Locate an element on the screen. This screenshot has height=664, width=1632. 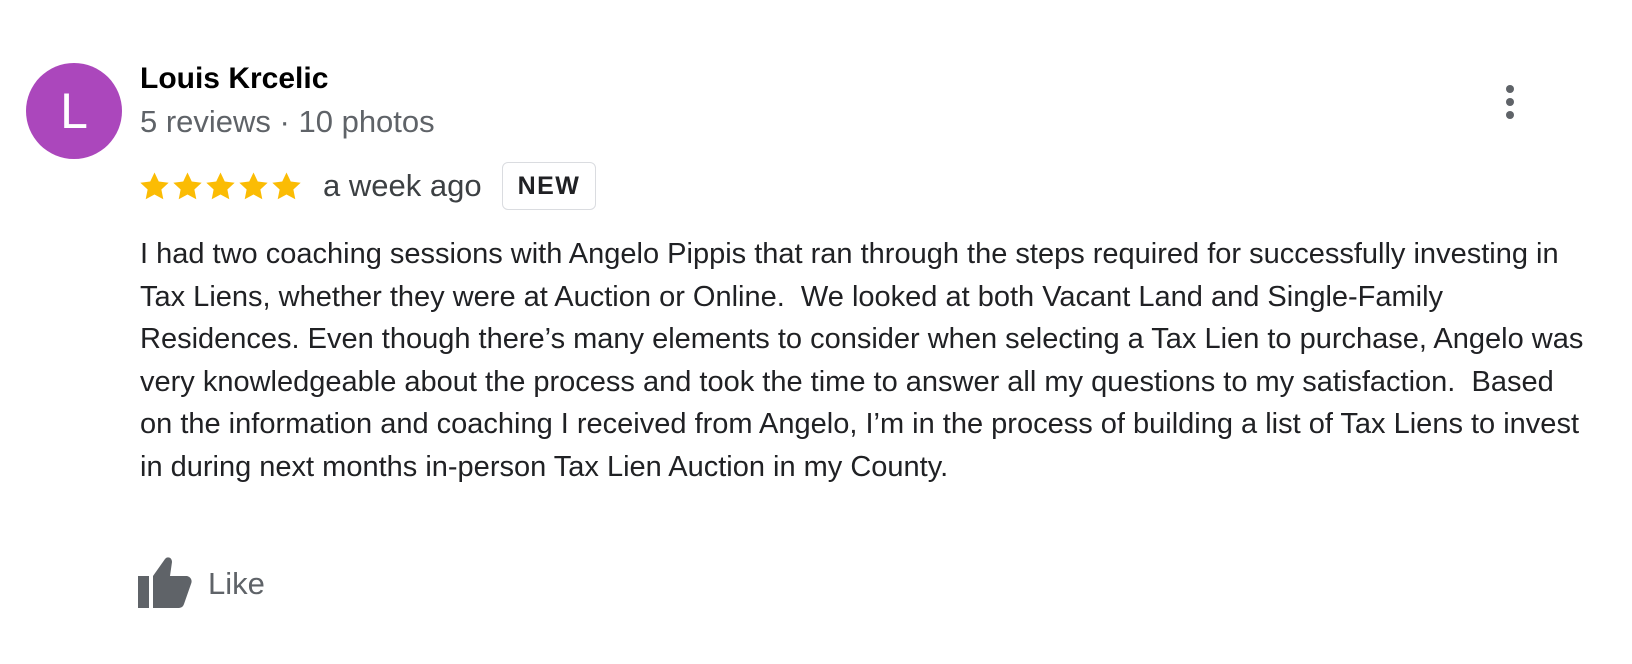
star-rating is located at coordinates (220, 186).